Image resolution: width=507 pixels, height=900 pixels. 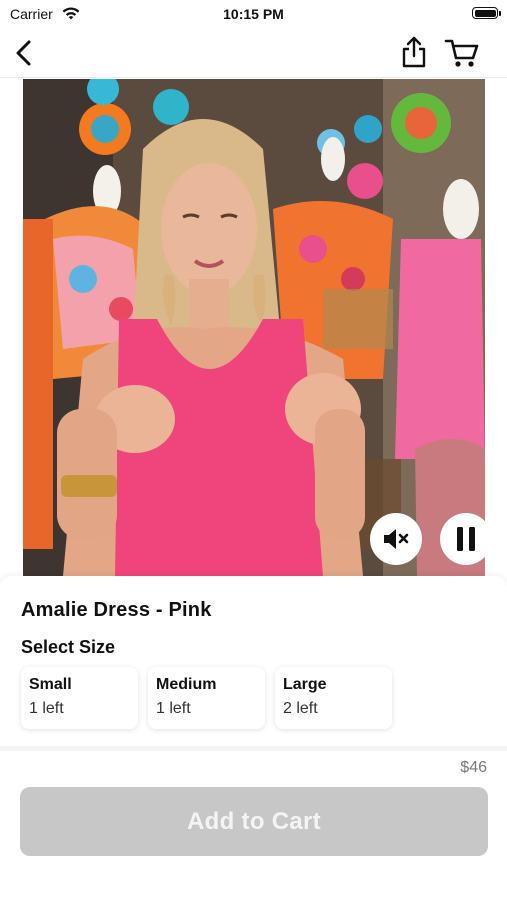 What do you see at coordinates (206, 698) in the screenshot?
I see `size-option-medium: Medium 1 left` at bounding box center [206, 698].